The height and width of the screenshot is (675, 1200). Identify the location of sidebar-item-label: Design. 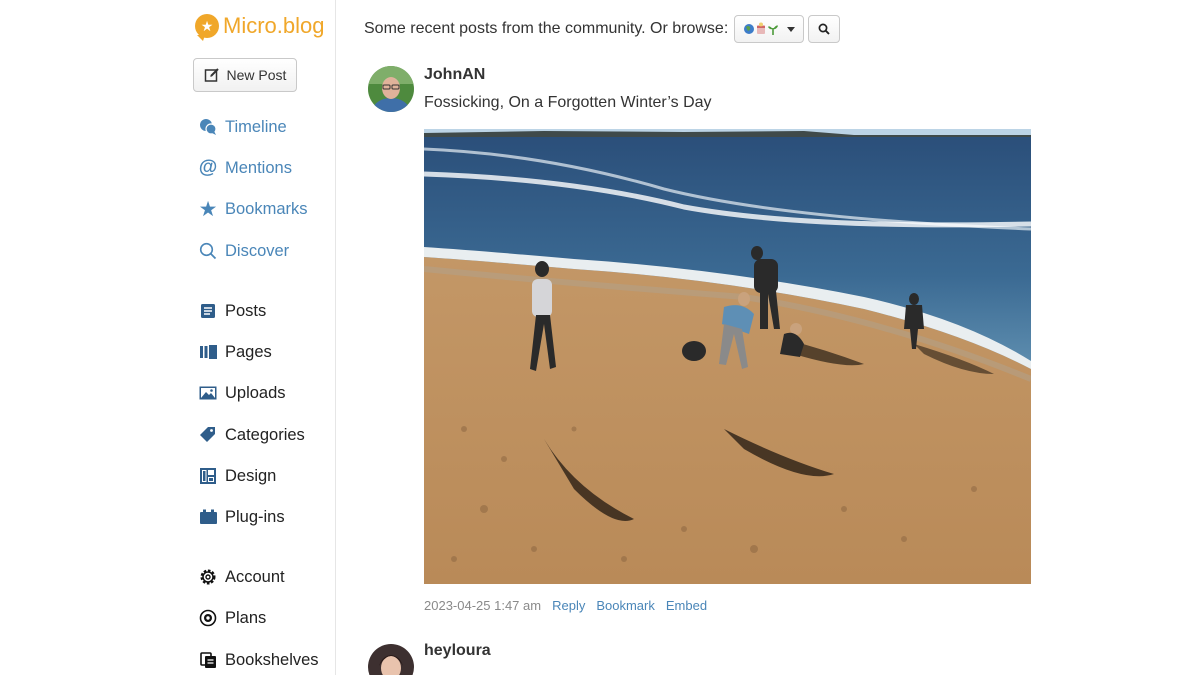
(251, 475).